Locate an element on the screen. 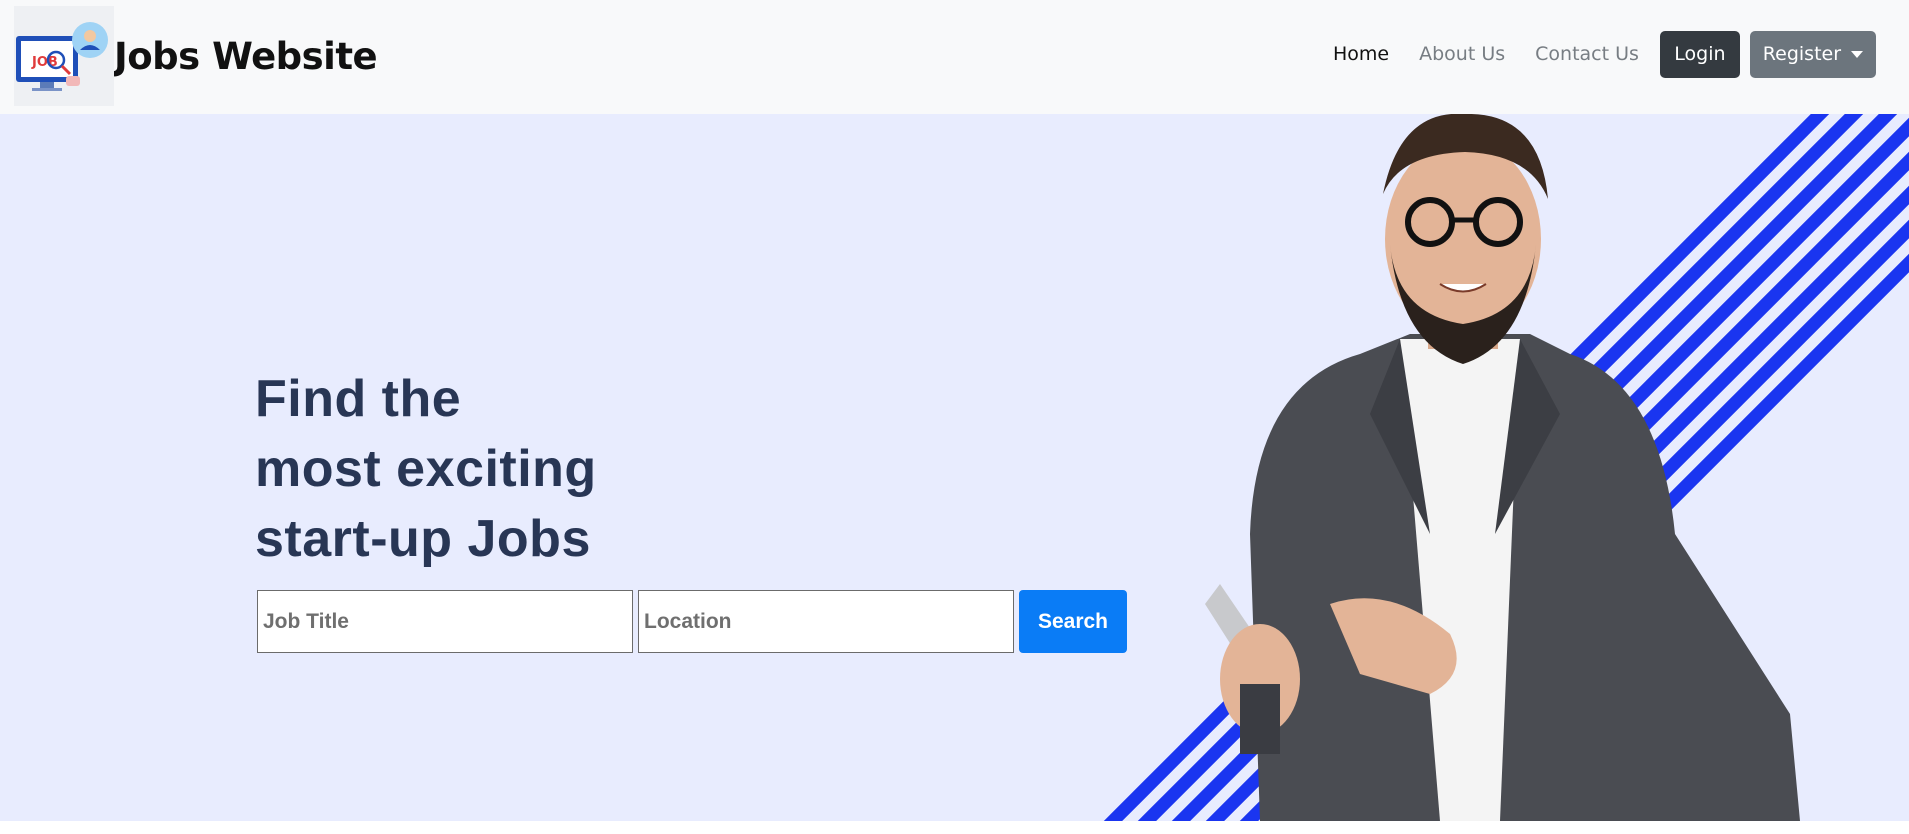  hero-headline: Find the most exciting start-up Jobs is located at coordinates (605, 469).